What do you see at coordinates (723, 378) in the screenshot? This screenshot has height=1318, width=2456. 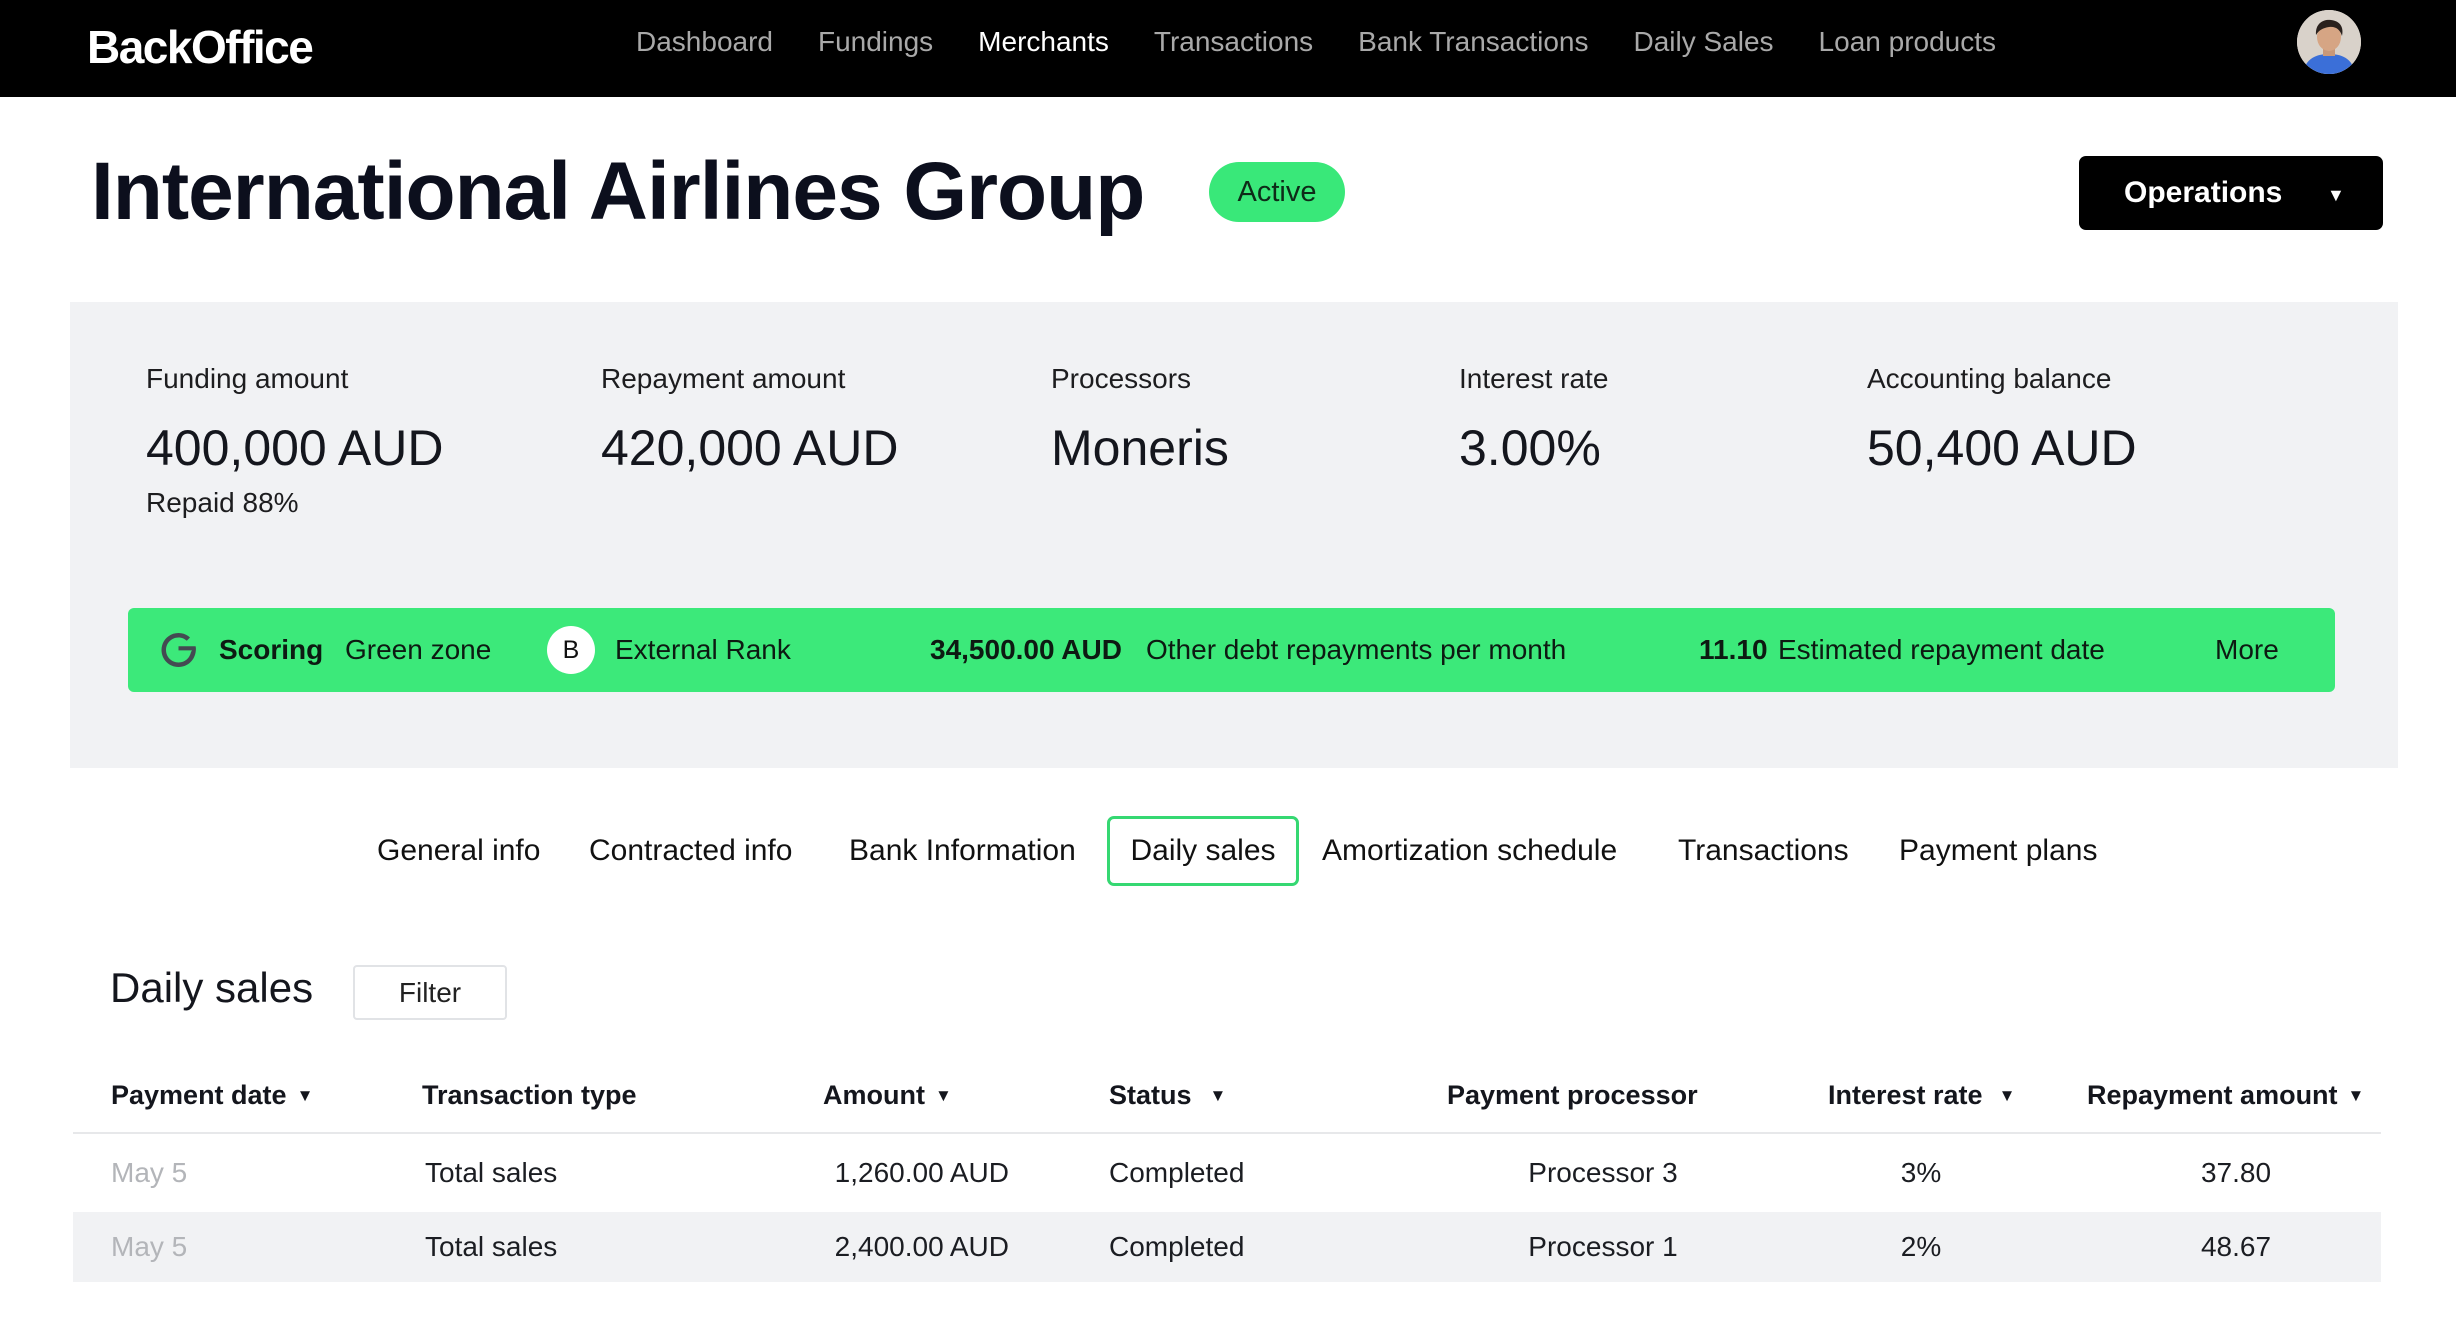 I see `metric-label: Repayment amount` at bounding box center [723, 378].